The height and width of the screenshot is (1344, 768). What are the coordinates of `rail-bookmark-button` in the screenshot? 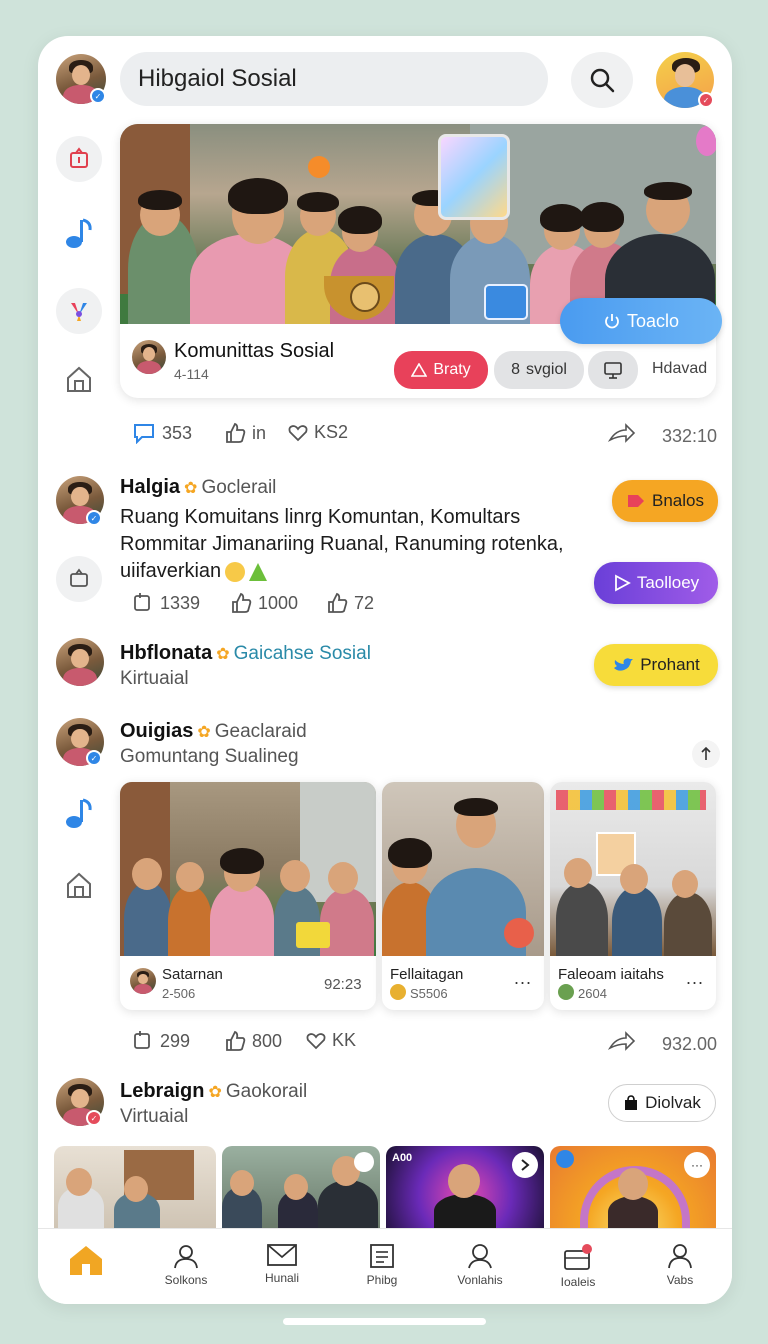 It's located at (79, 159).